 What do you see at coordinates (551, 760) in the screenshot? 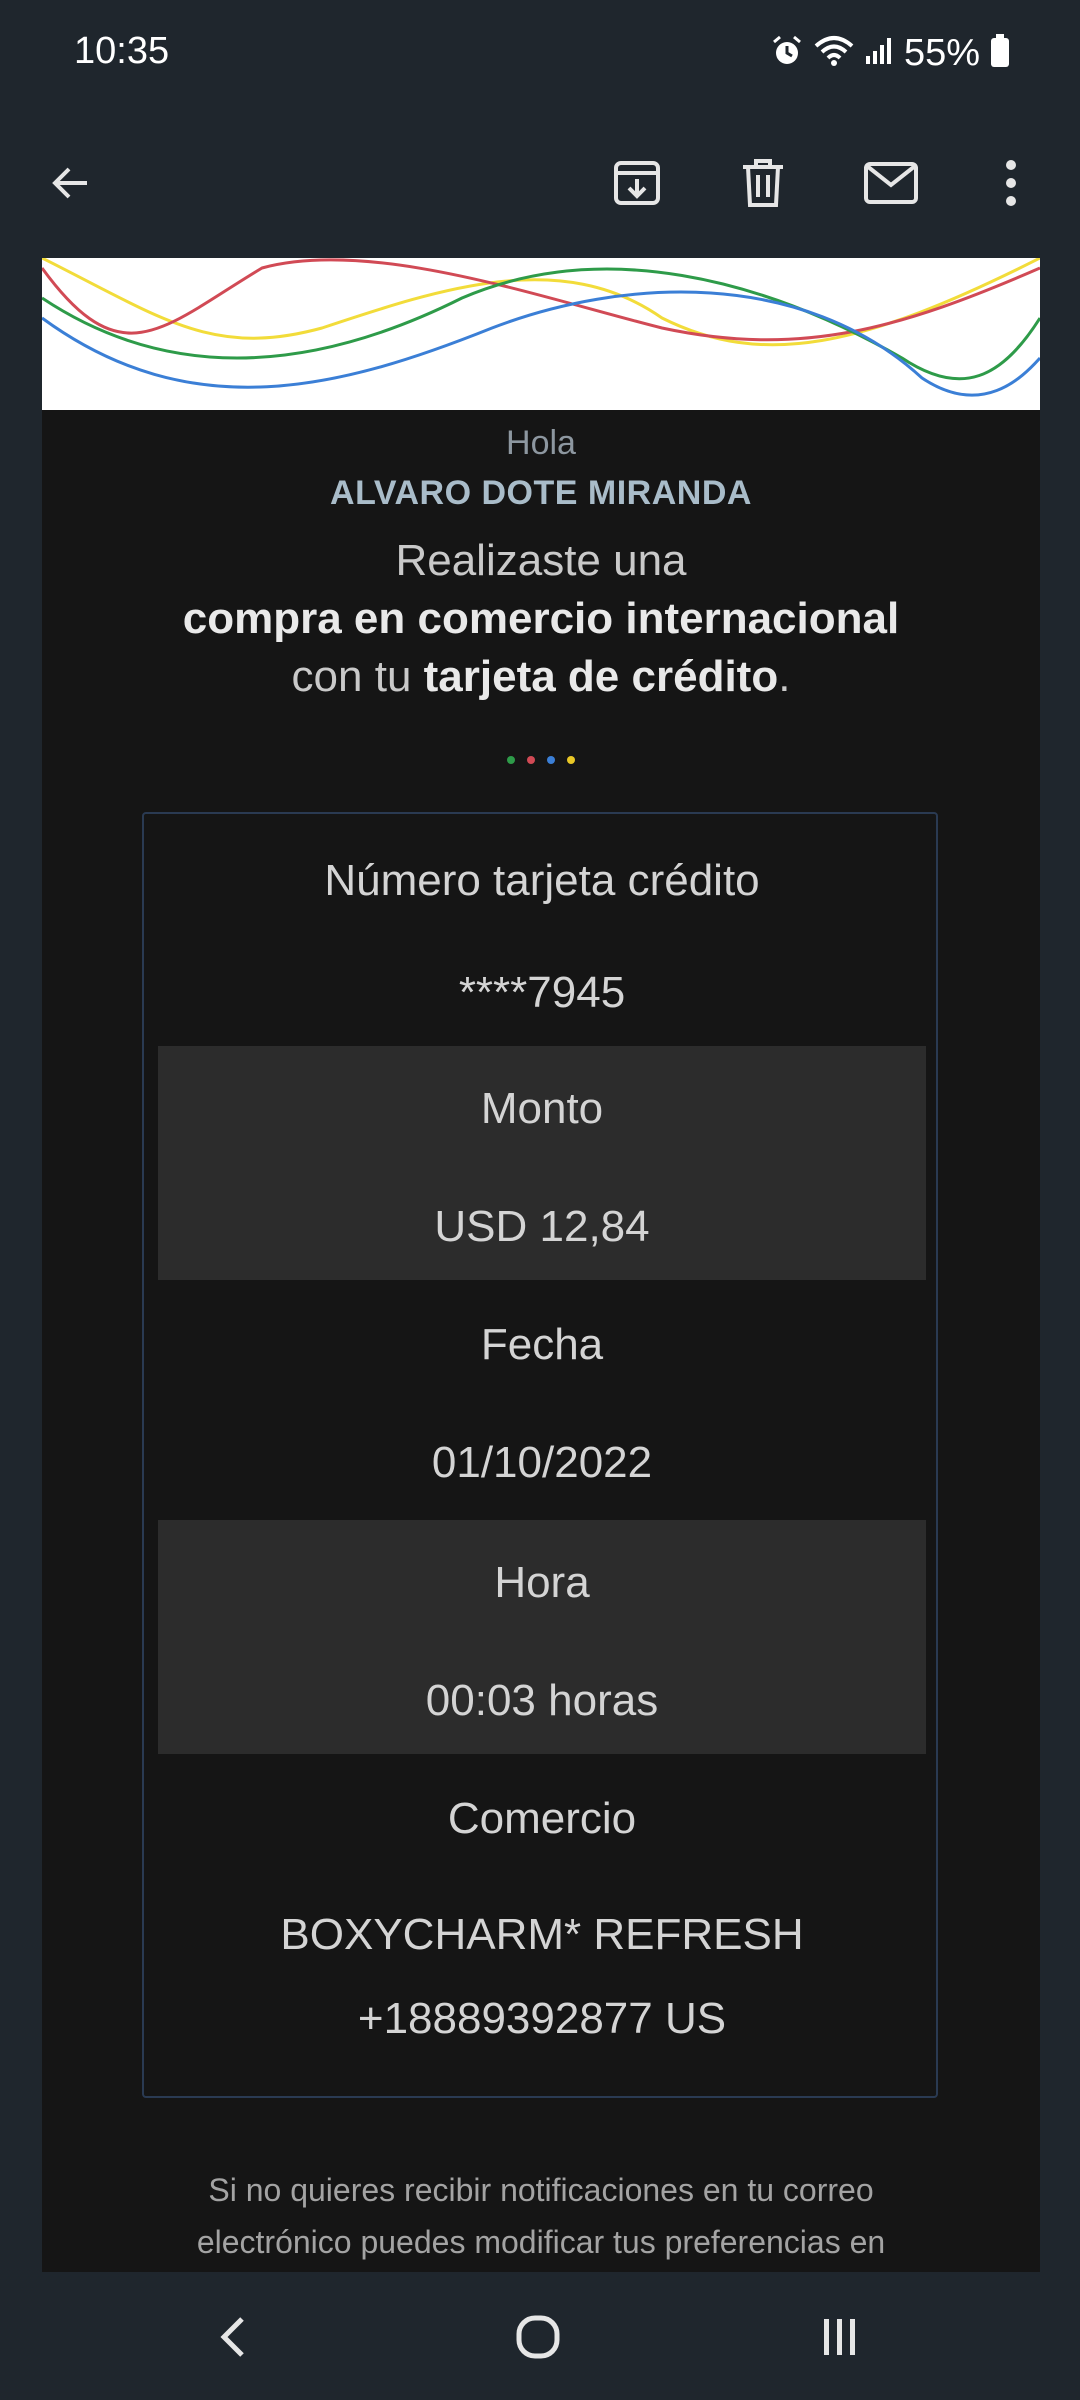
I see `blue-dot` at bounding box center [551, 760].